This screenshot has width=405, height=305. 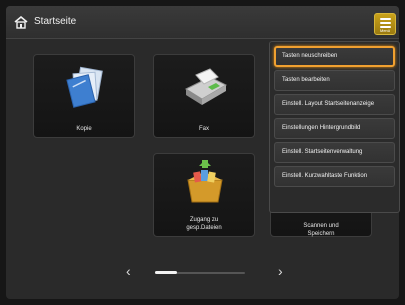 I want to click on home-icon, so click(x=21, y=22).